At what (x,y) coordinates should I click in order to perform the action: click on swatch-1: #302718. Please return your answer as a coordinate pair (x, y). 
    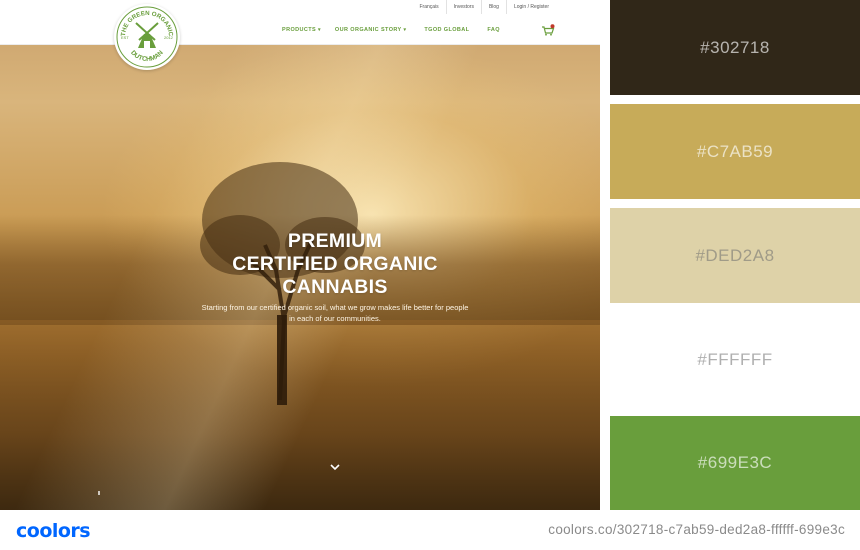
    Looking at the image, I should click on (735, 47).